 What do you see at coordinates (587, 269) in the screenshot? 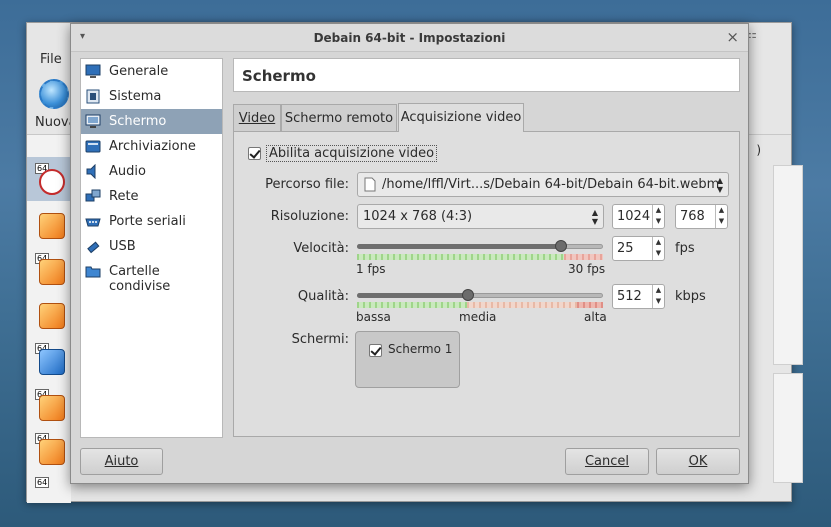
I see `speed-max-label: 30 fps` at bounding box center [587, 269].